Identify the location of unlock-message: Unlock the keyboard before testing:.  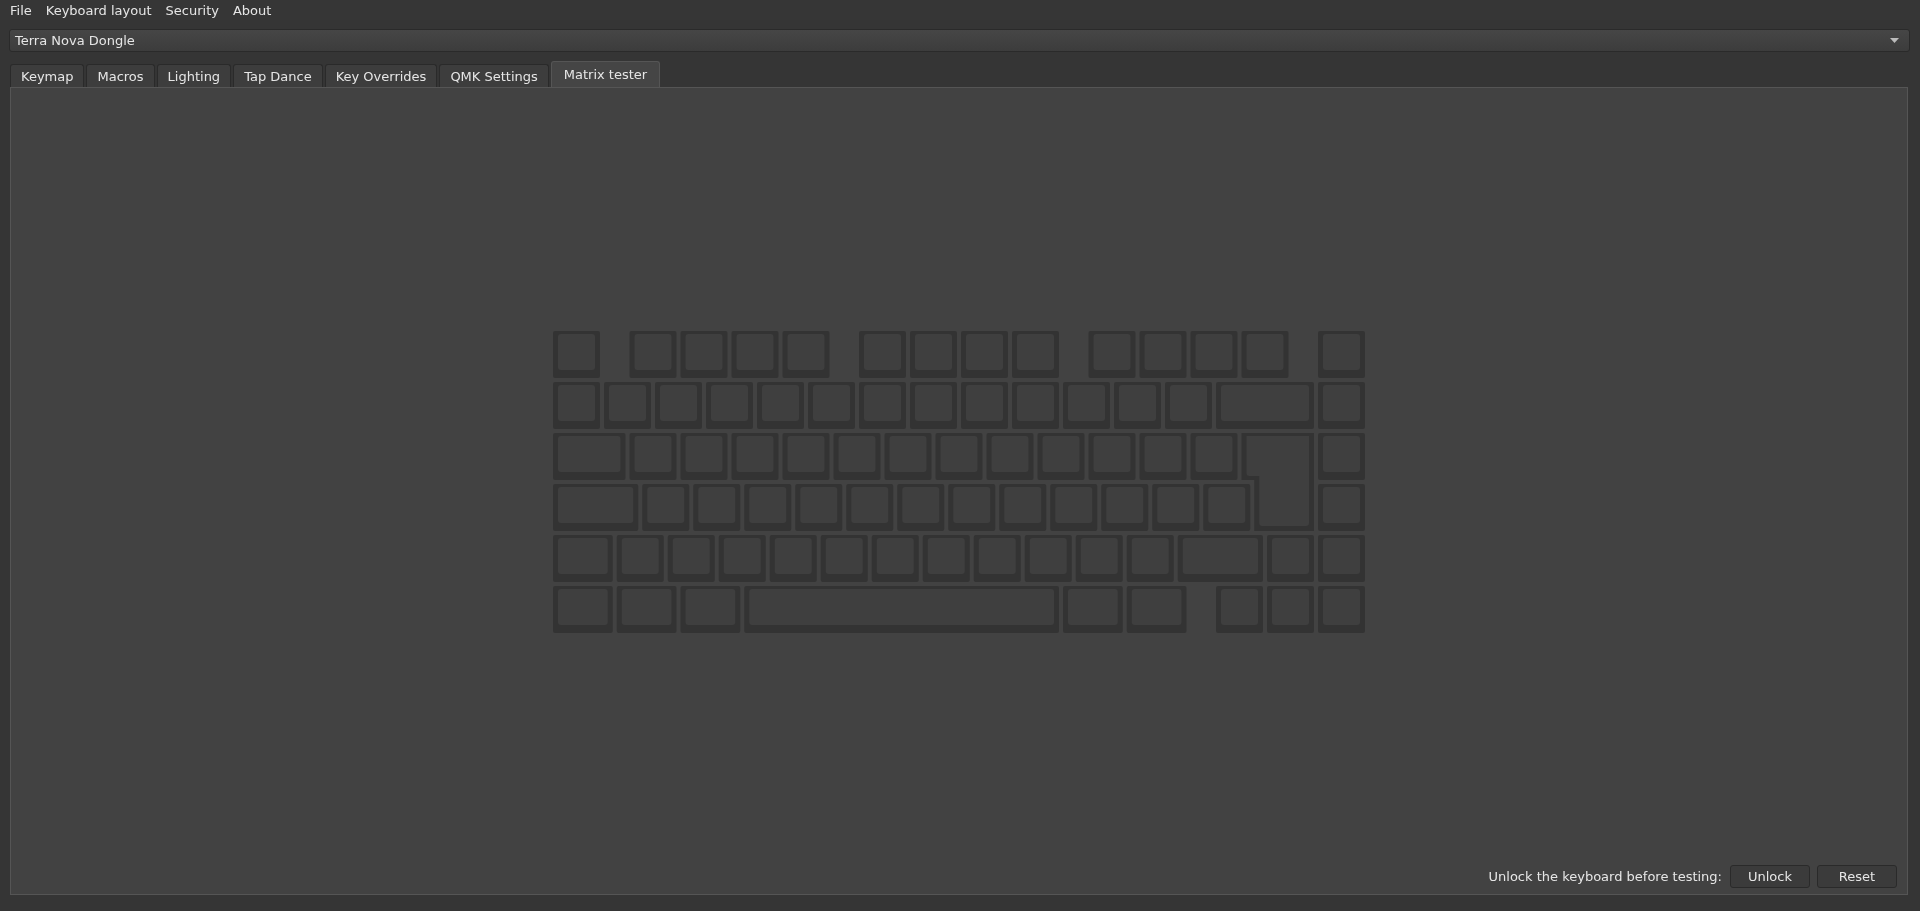
(1605, 876).